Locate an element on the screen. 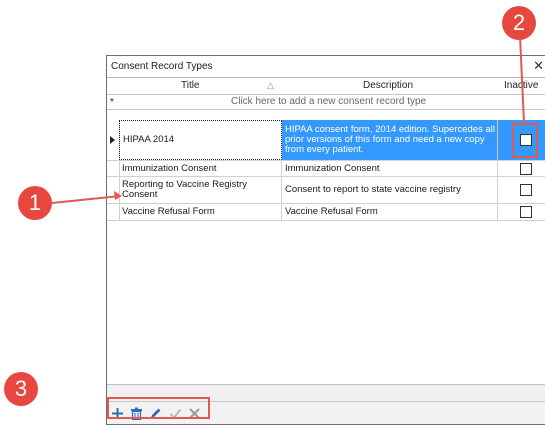 The image size is (545, 425). callout-1: 1 is located at coordinates (35, 203).